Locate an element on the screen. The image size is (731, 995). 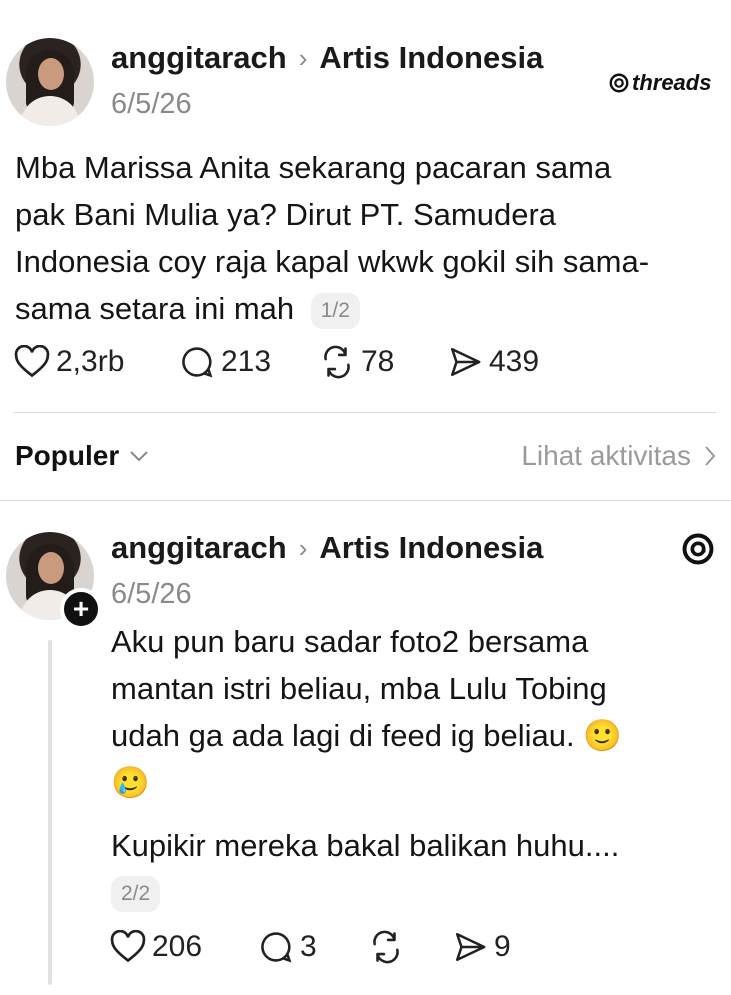
share-count: 9 is located at coordinates (502, 946).